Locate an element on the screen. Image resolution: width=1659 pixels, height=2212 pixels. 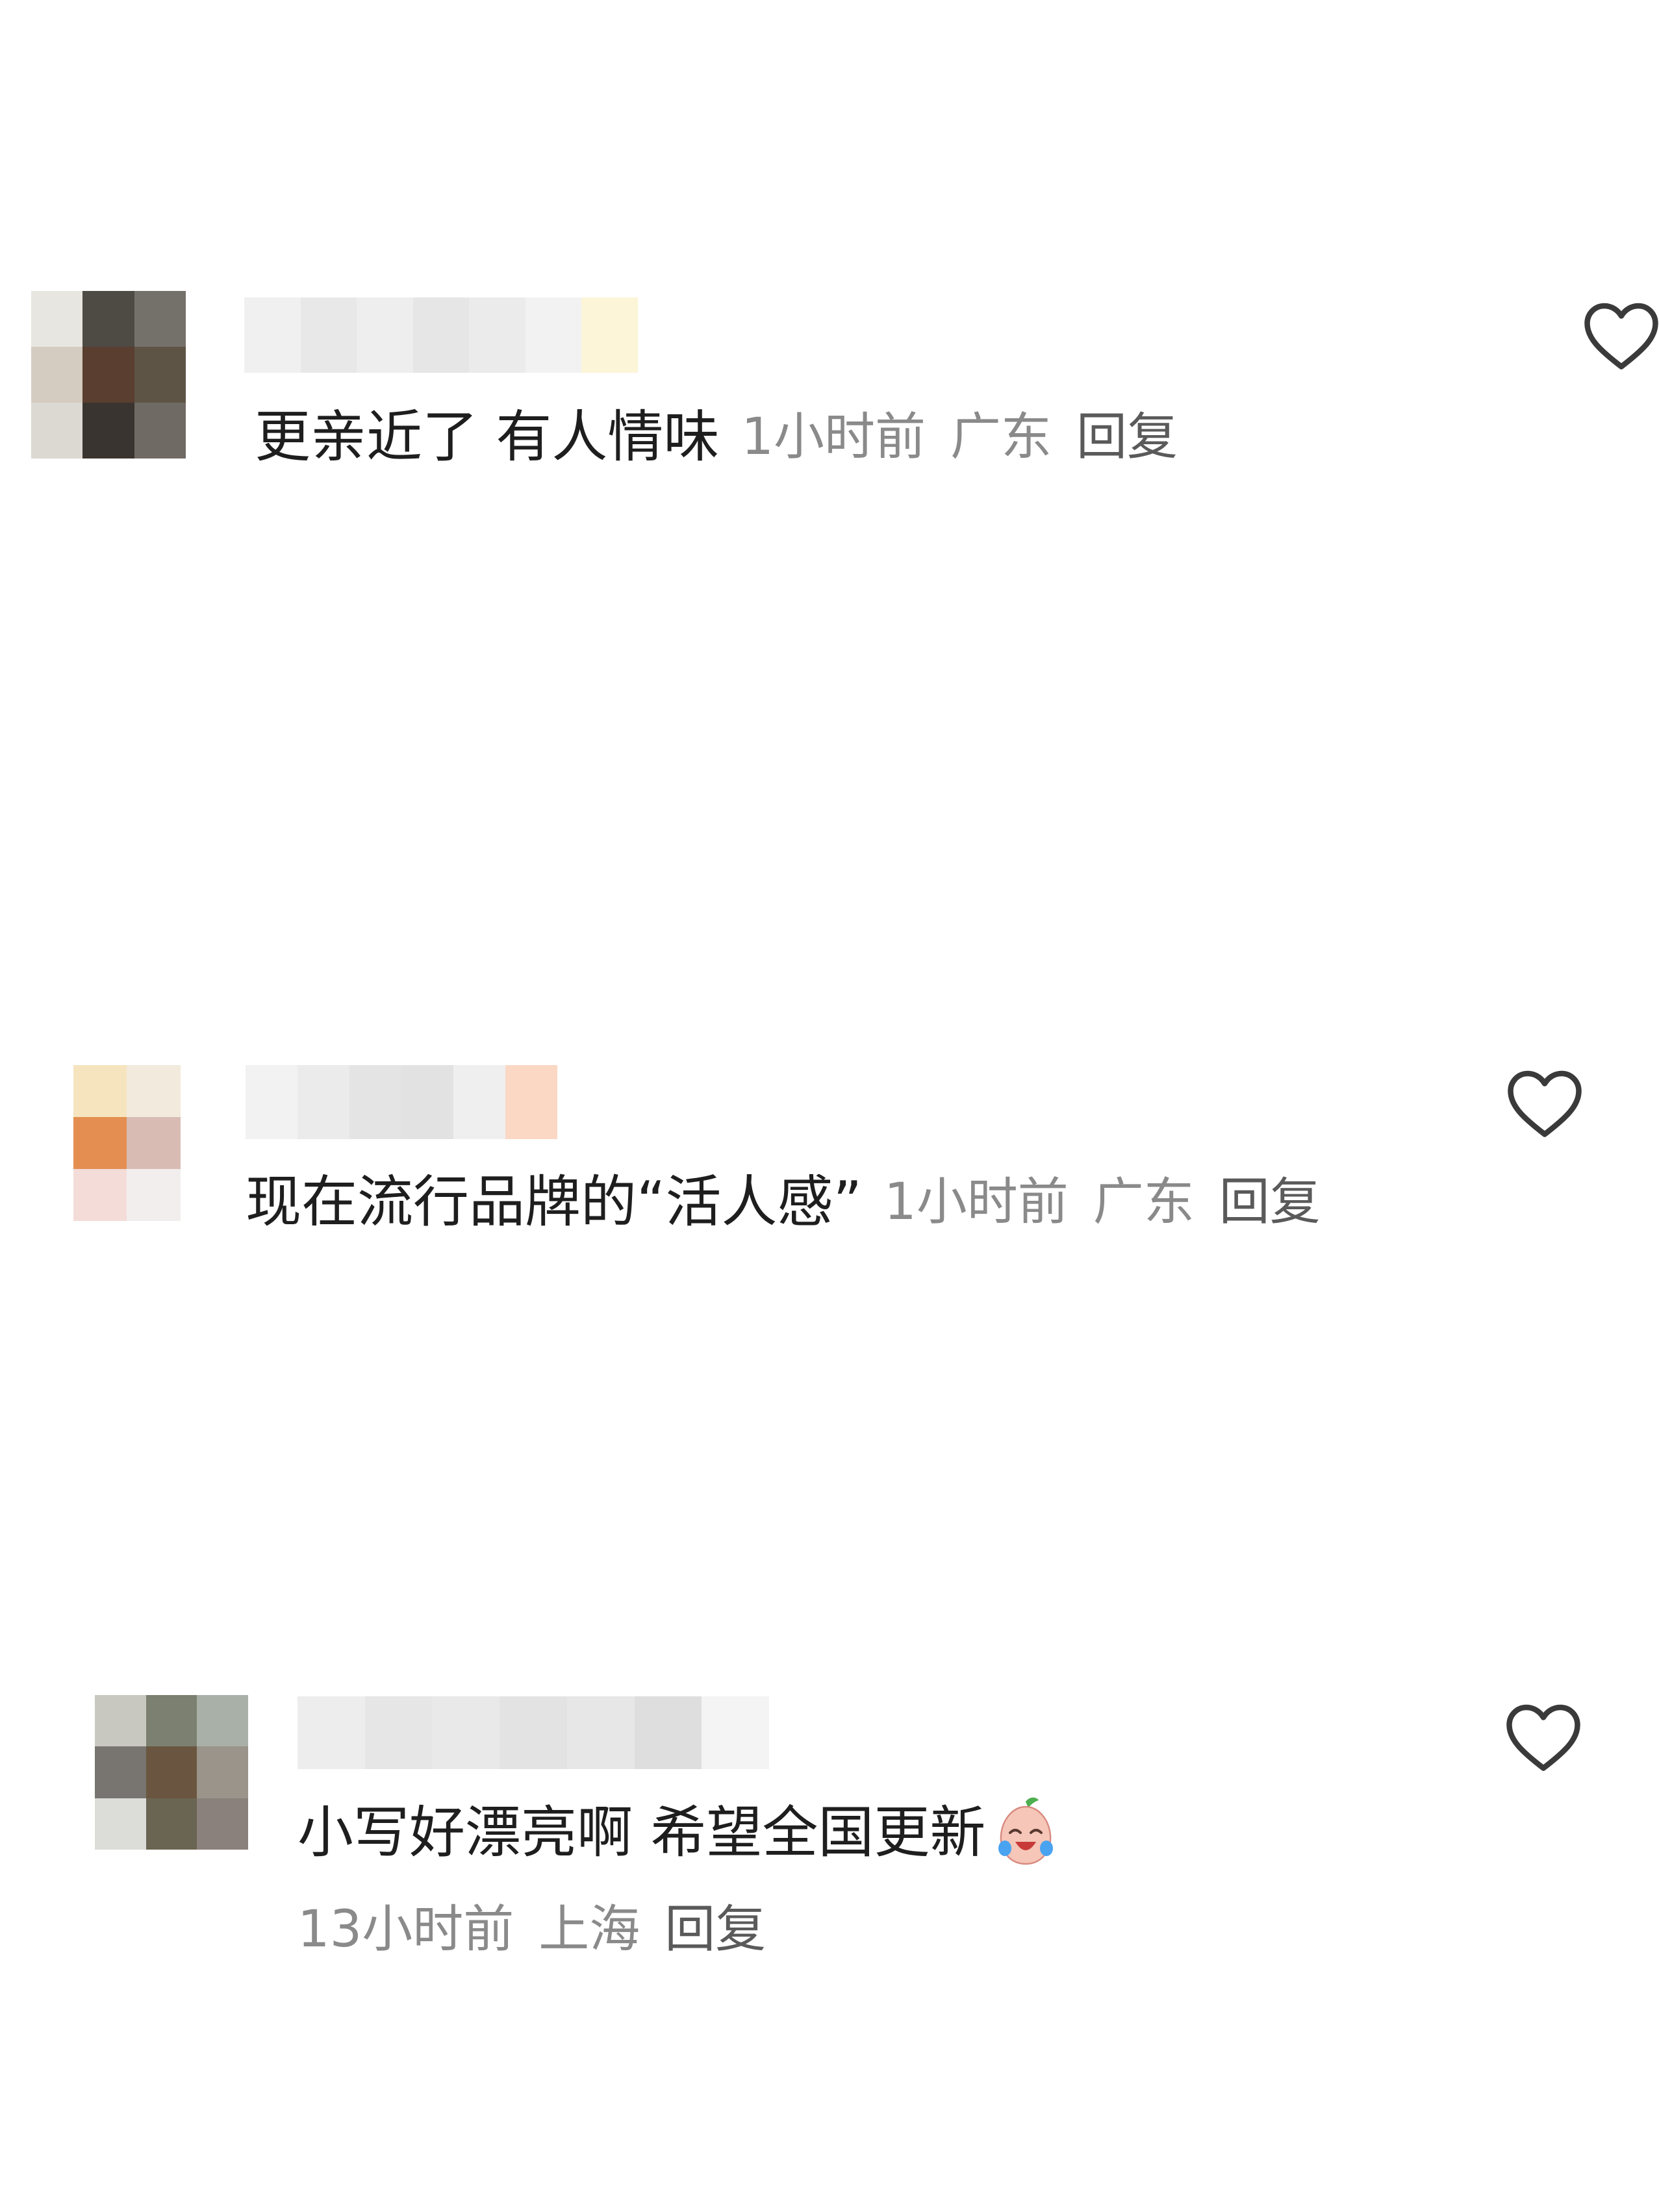
comment-text: 更亲近了 有人情味 is located at coordinates (488, 438).